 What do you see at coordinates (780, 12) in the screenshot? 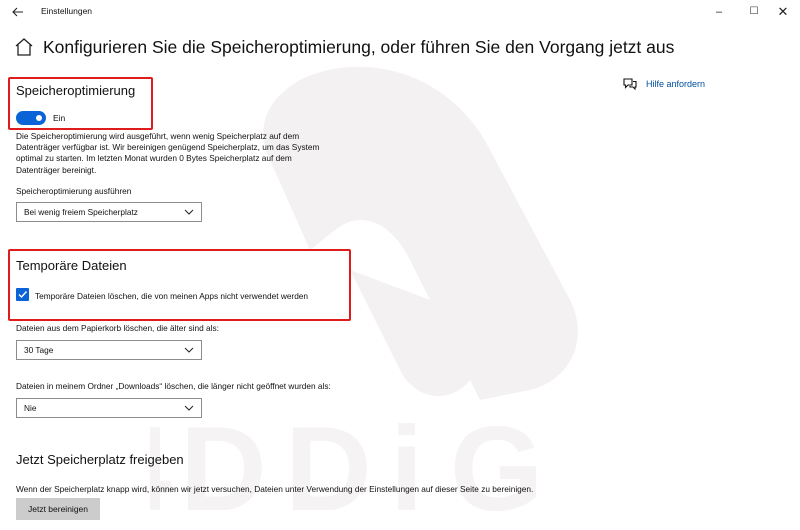
I see `close-button: ✕` at bounding box center [780, 12].